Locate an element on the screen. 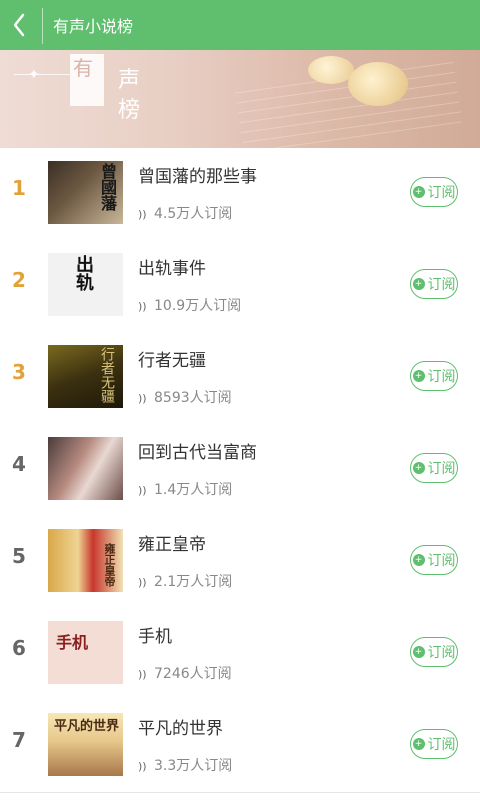 This screenshot has height=800, width=480. back-button is located at coordinates (21, 25).